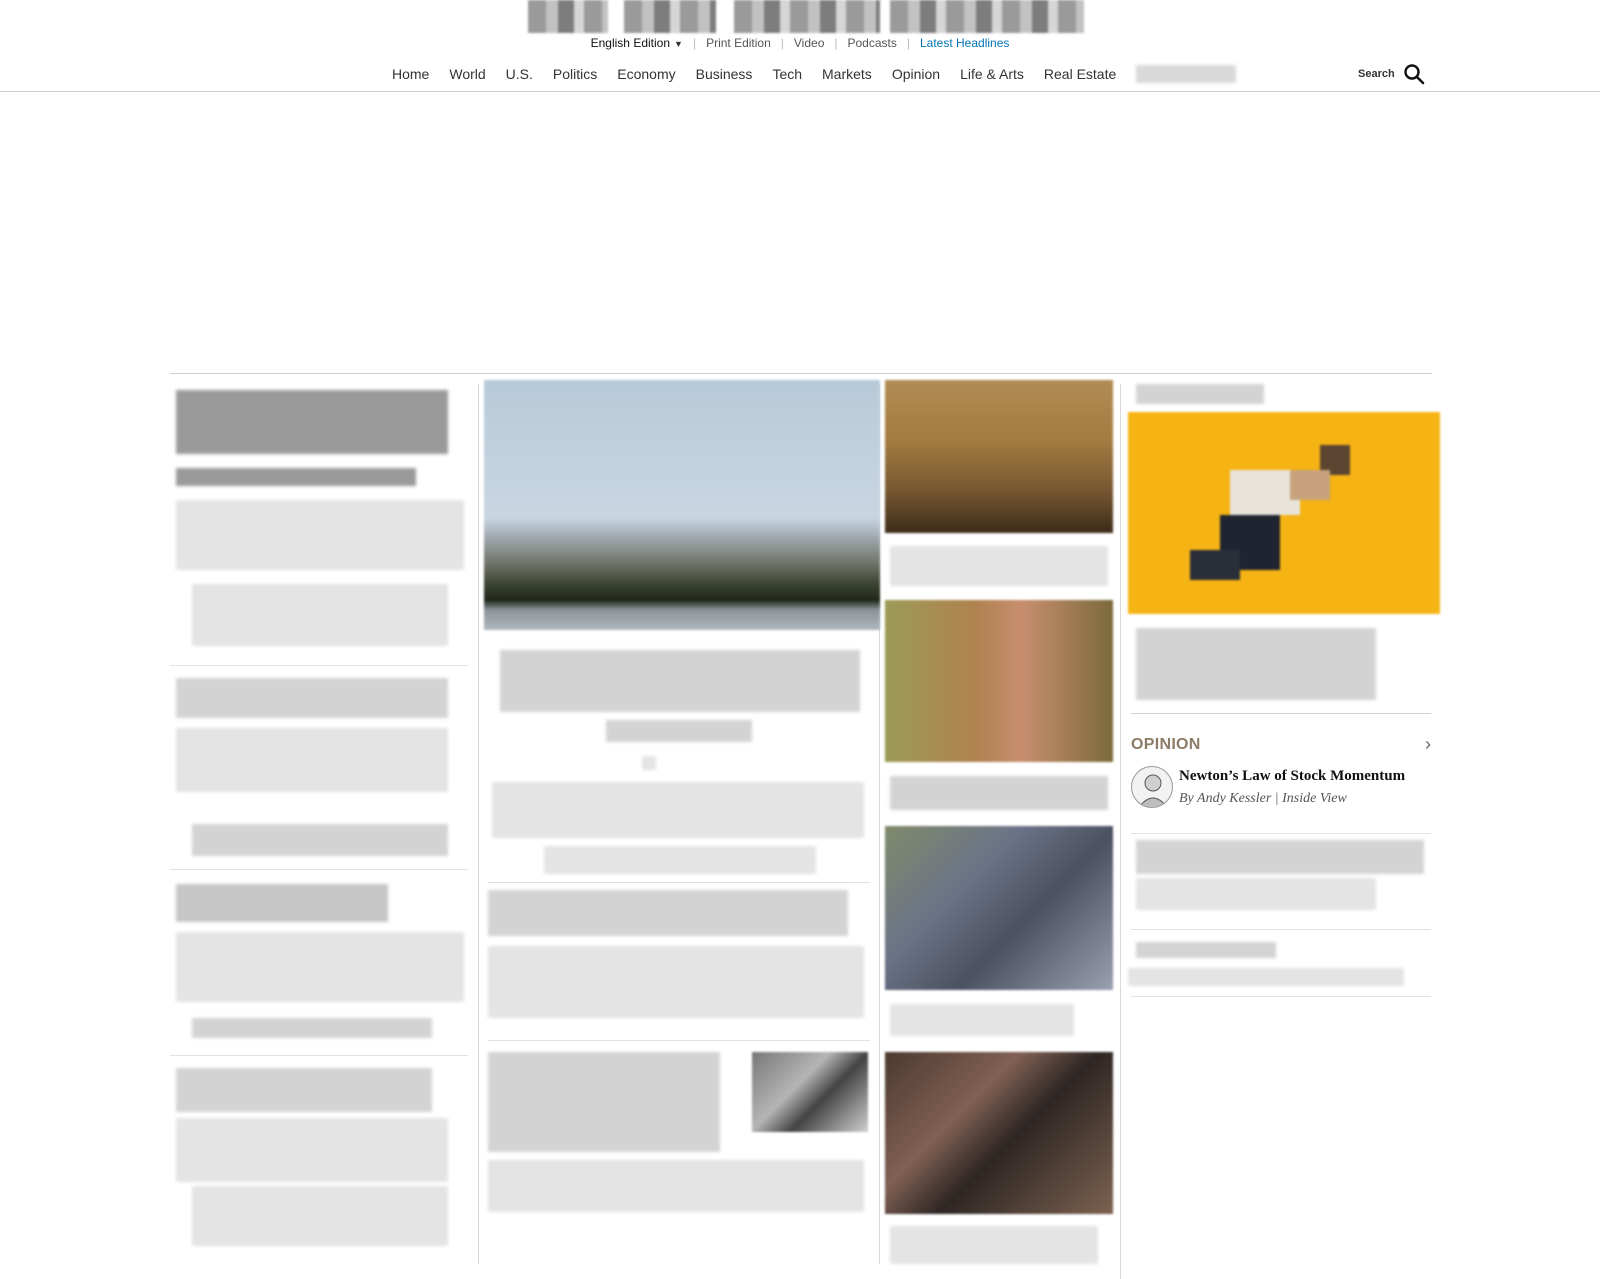  Describe the element at coordinates (872, 43) in the screenshot. I see `link-podcasts: Podcasts` at that location.